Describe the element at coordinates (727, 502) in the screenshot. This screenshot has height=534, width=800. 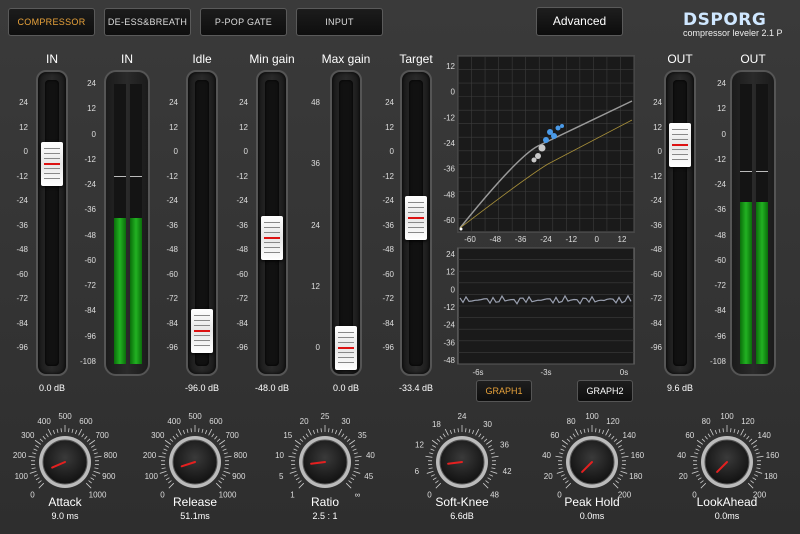
I see `lookahead-knob-label: LookAhead` at that location.